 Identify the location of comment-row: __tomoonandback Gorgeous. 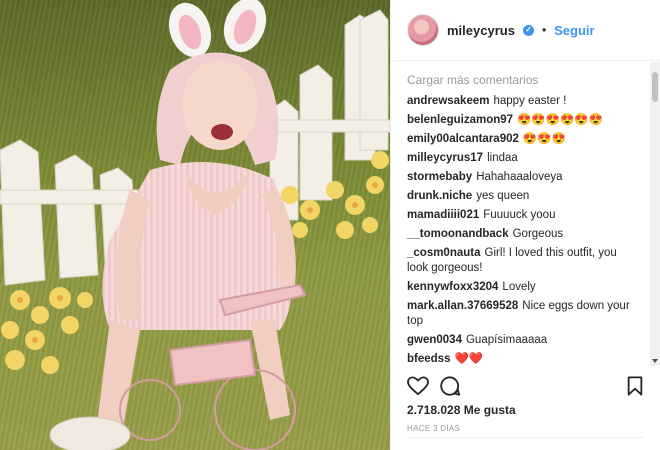
(525, 234).